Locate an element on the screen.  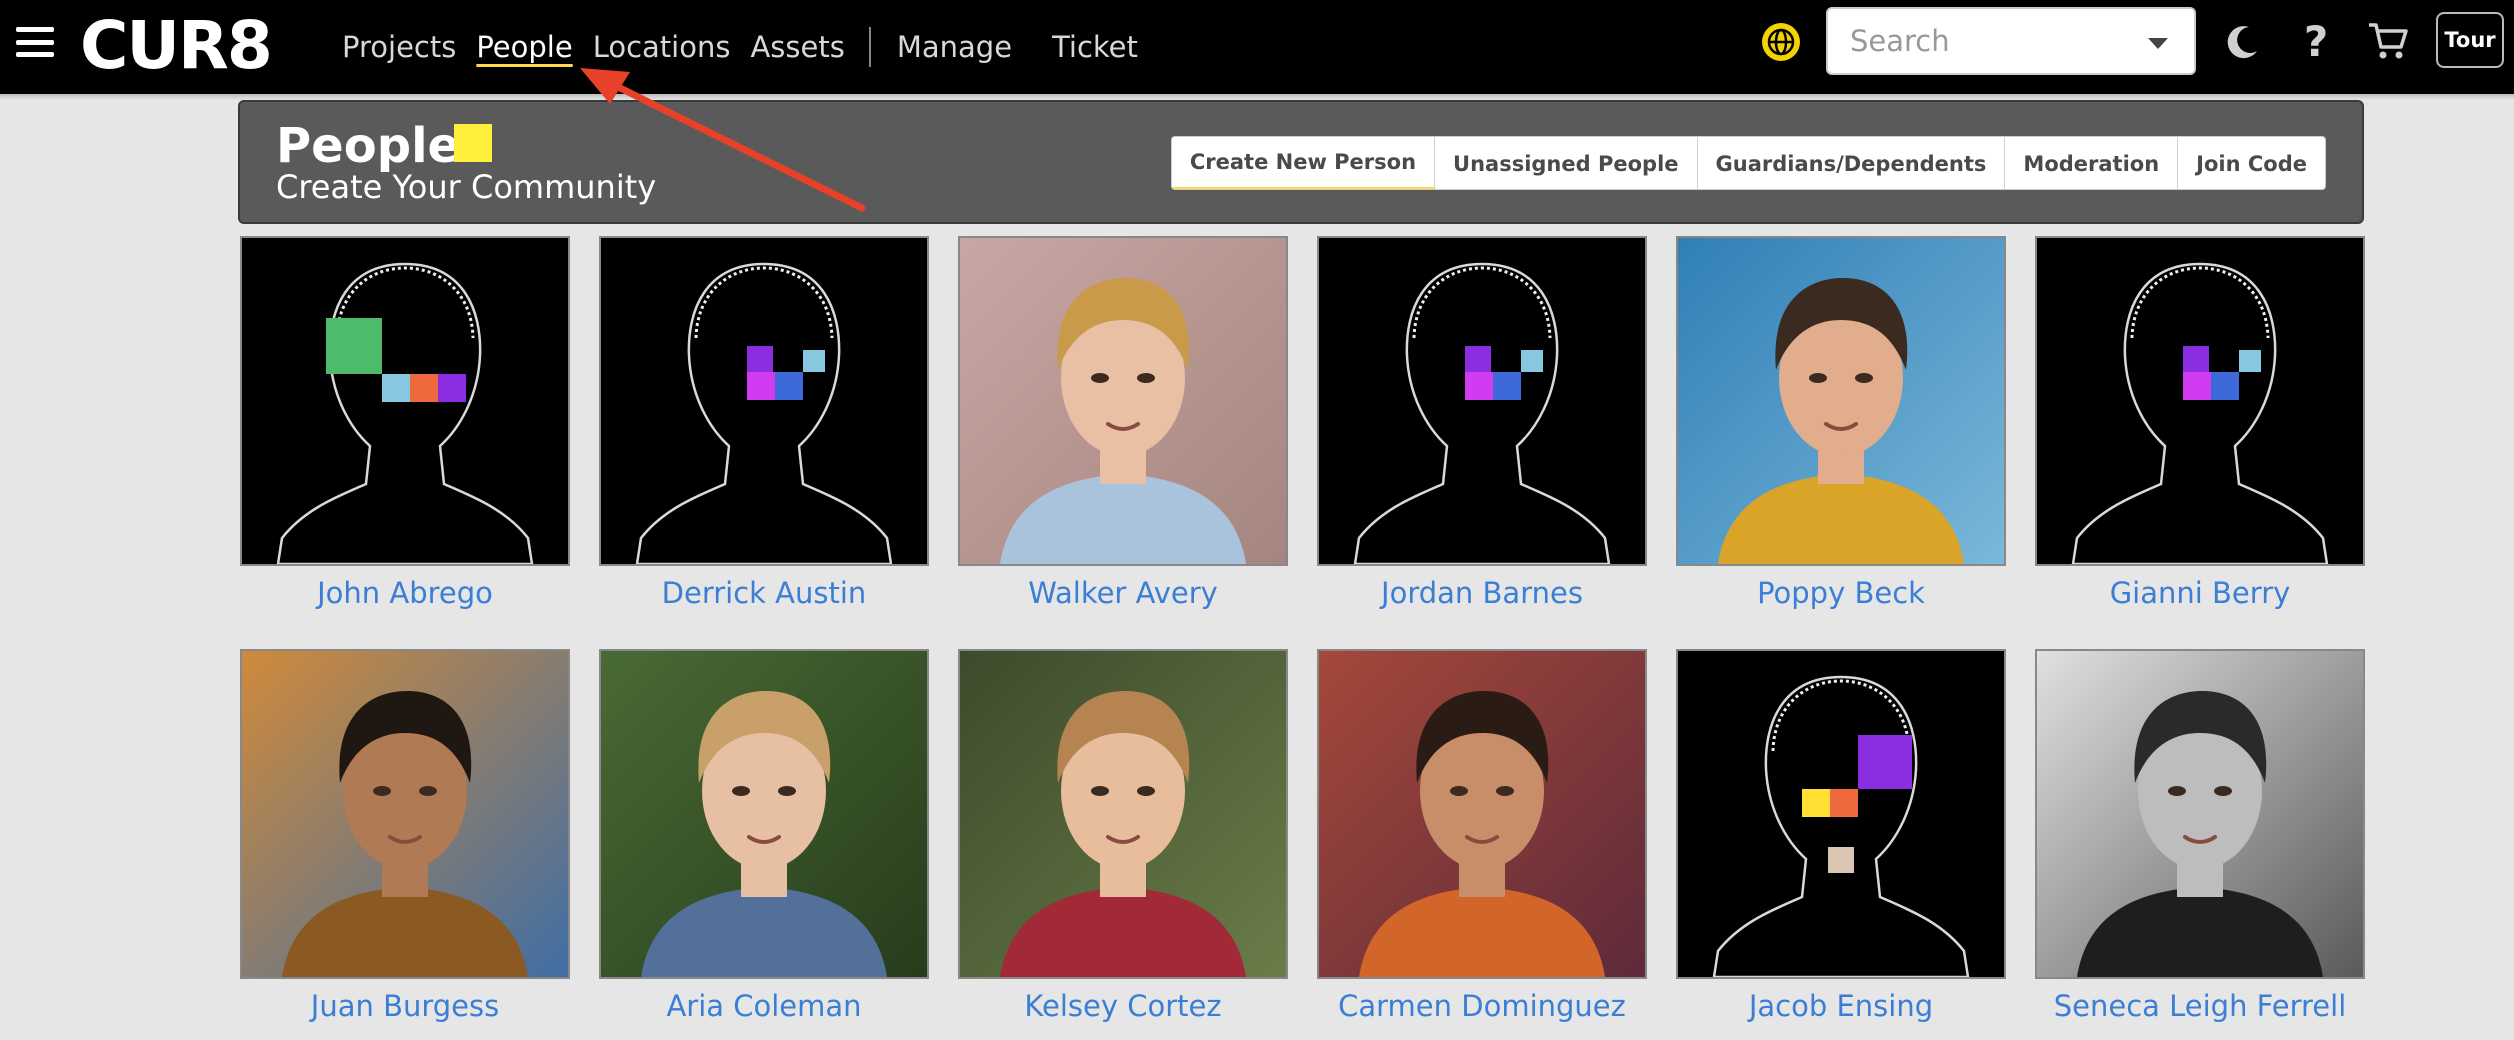
person-card: Jacob Ensing is located at coordinates (1841, 836).